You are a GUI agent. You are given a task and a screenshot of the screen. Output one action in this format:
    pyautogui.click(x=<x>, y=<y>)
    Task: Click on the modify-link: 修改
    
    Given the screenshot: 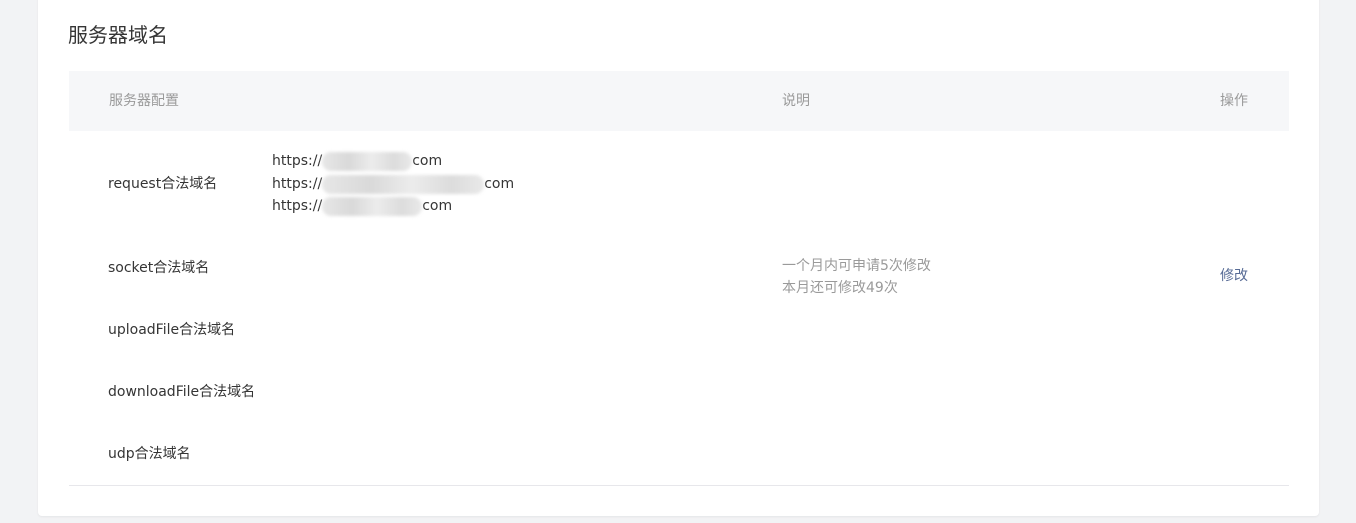 What is the action you would take?
    pyautogui.click(x=1234, y=276)
    